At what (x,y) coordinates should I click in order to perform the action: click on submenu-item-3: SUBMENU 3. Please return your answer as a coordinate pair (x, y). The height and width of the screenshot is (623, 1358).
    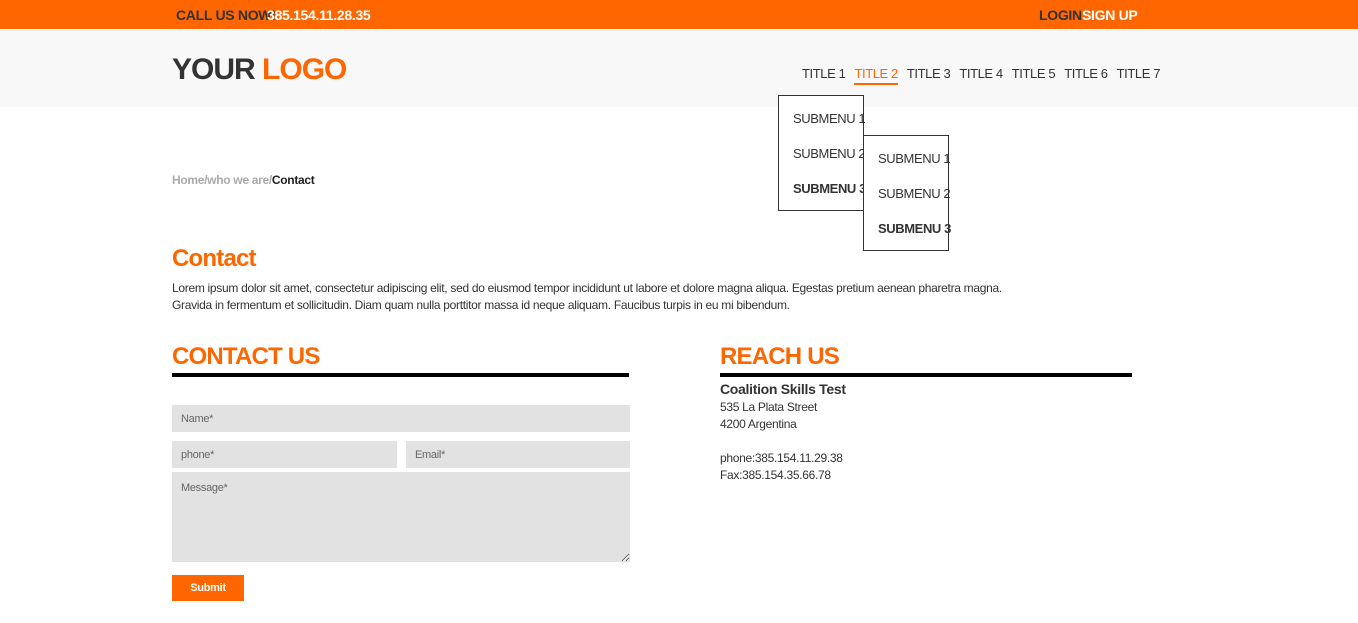
    Looking at the image, I should click on (822, 188).